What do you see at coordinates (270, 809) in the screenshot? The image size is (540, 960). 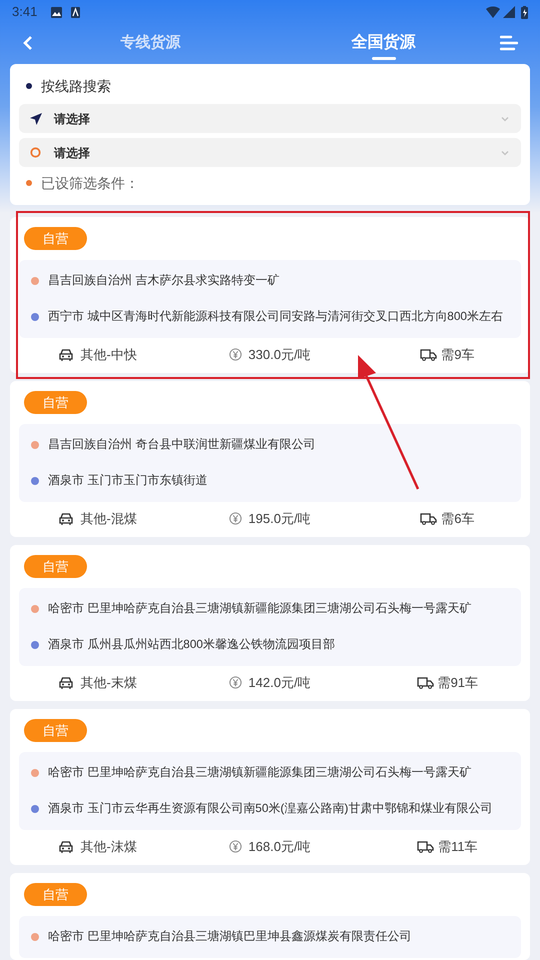 I see `destination-address: 酒泉市 玉门市云华再生资源有限公司南50米(湟嘉公路南)甘肃中鄂锦和煤业有限公司` at bounding box center [270, 809].